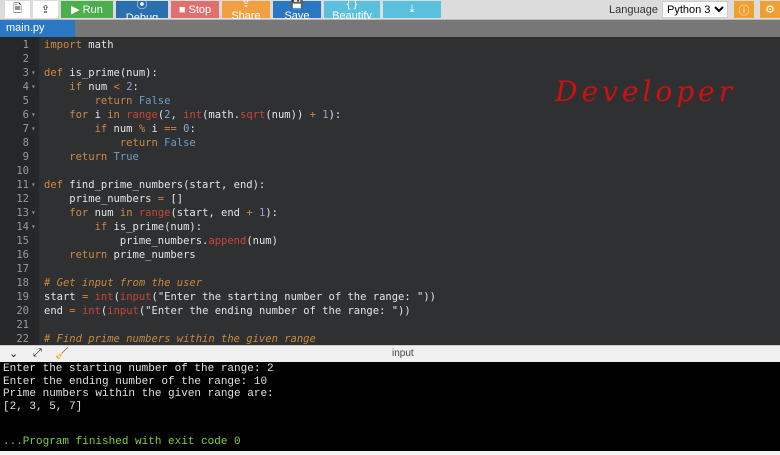 This screenshot has height=455, width=780. What do you see at coordinates (154, 213) in the screenshot?
I see `code-token: range` at bounding box center [154, 213].